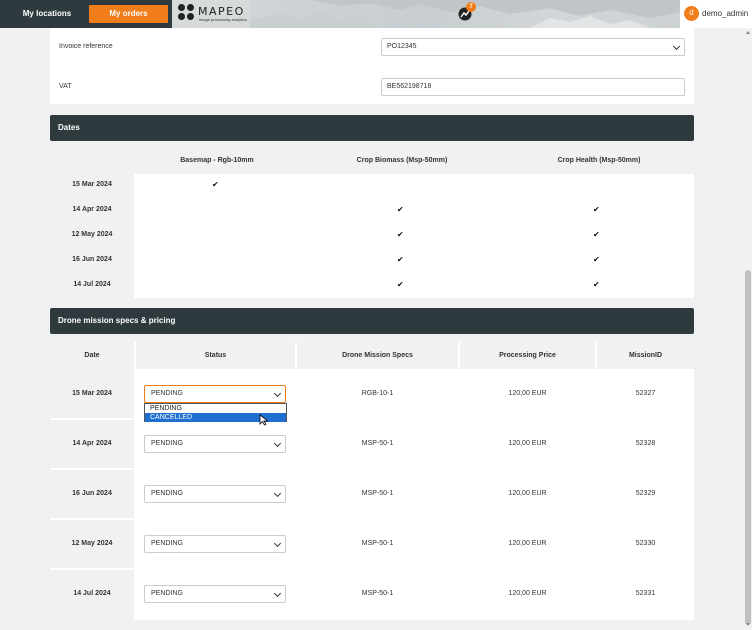 Image resolution: width=752 pixels, height=630 pixels. I want to click on vat-value: BE562198718, so click(409, 86).